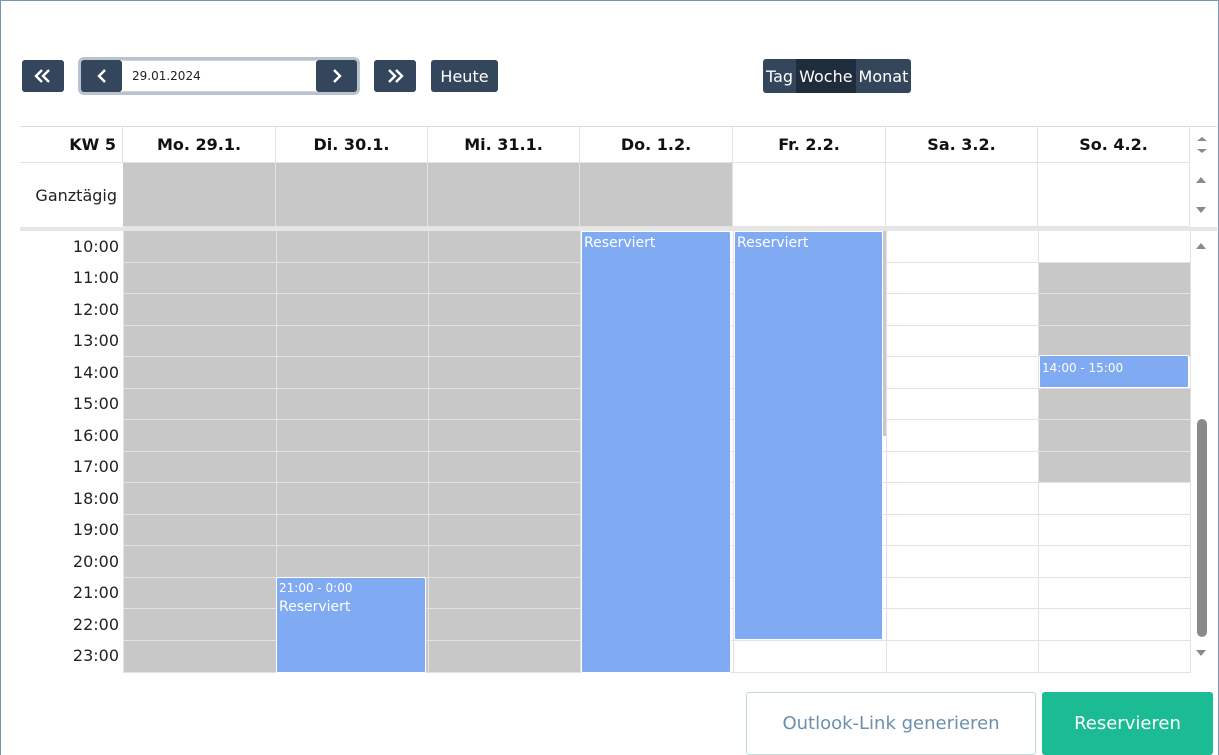  Describe the element at coordinates (1202, 528) in the screenshot. I see `grid-scrollbar-thumb` at that location.